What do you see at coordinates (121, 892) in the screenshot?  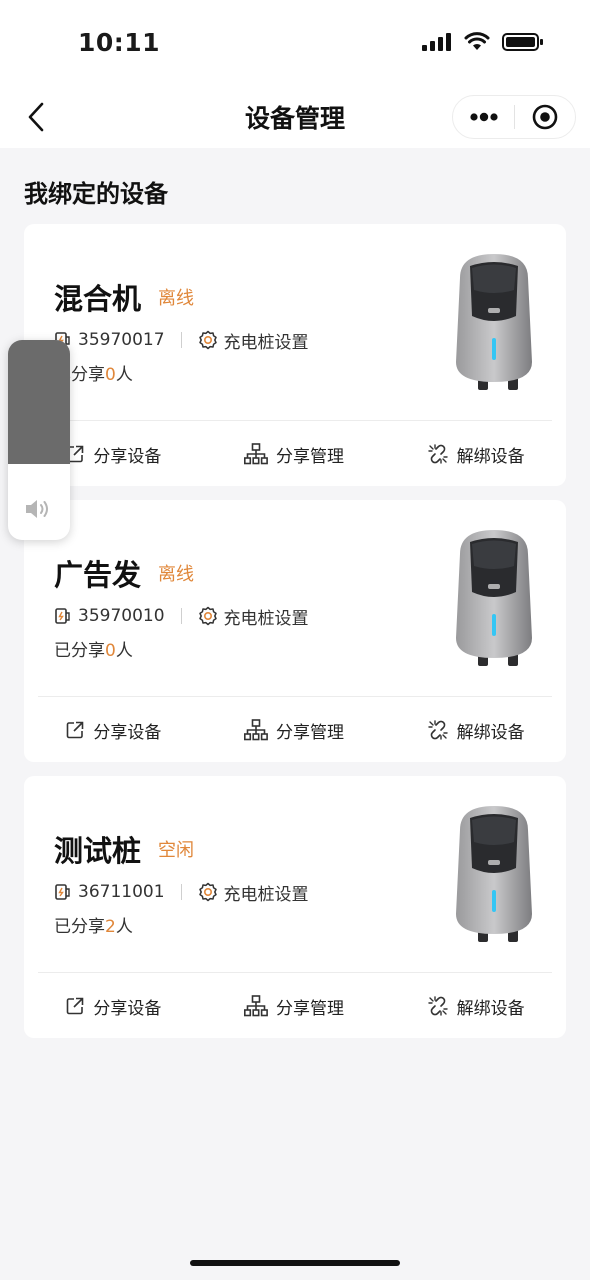 I see `device-id: 36711001` at bounding box center [121, 892].